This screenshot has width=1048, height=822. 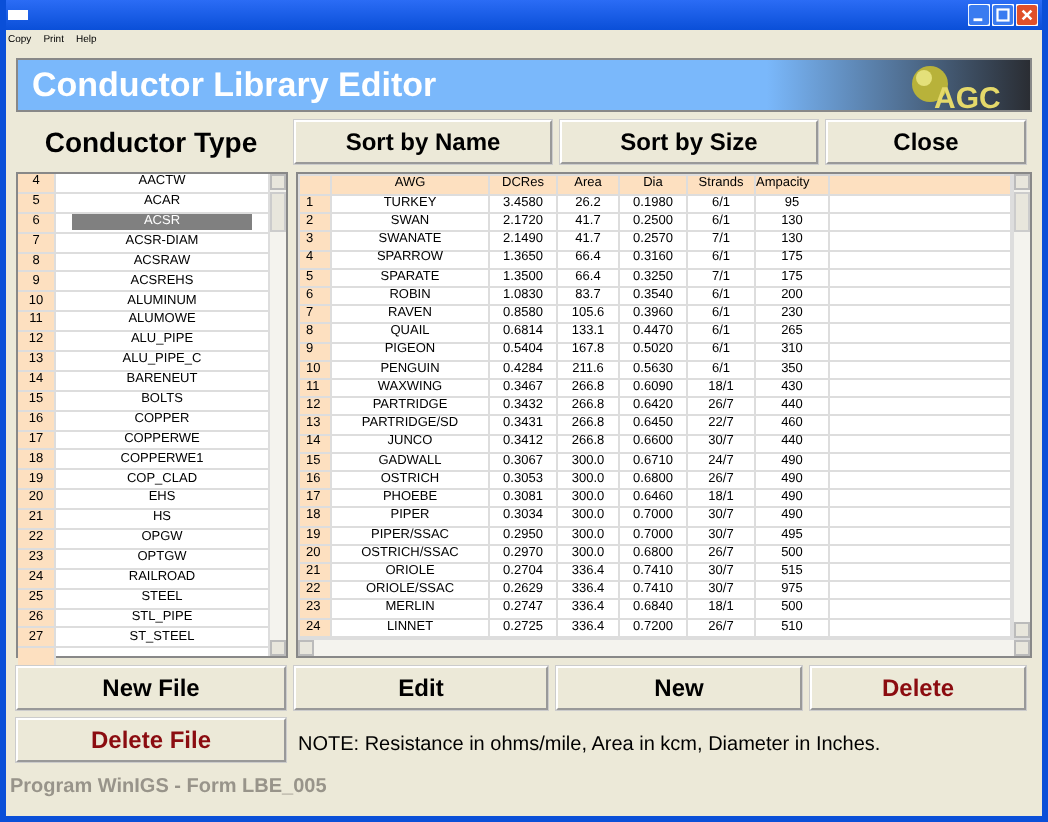 I want to click on section-label: Conductor Type, so click(x=151, y=142).